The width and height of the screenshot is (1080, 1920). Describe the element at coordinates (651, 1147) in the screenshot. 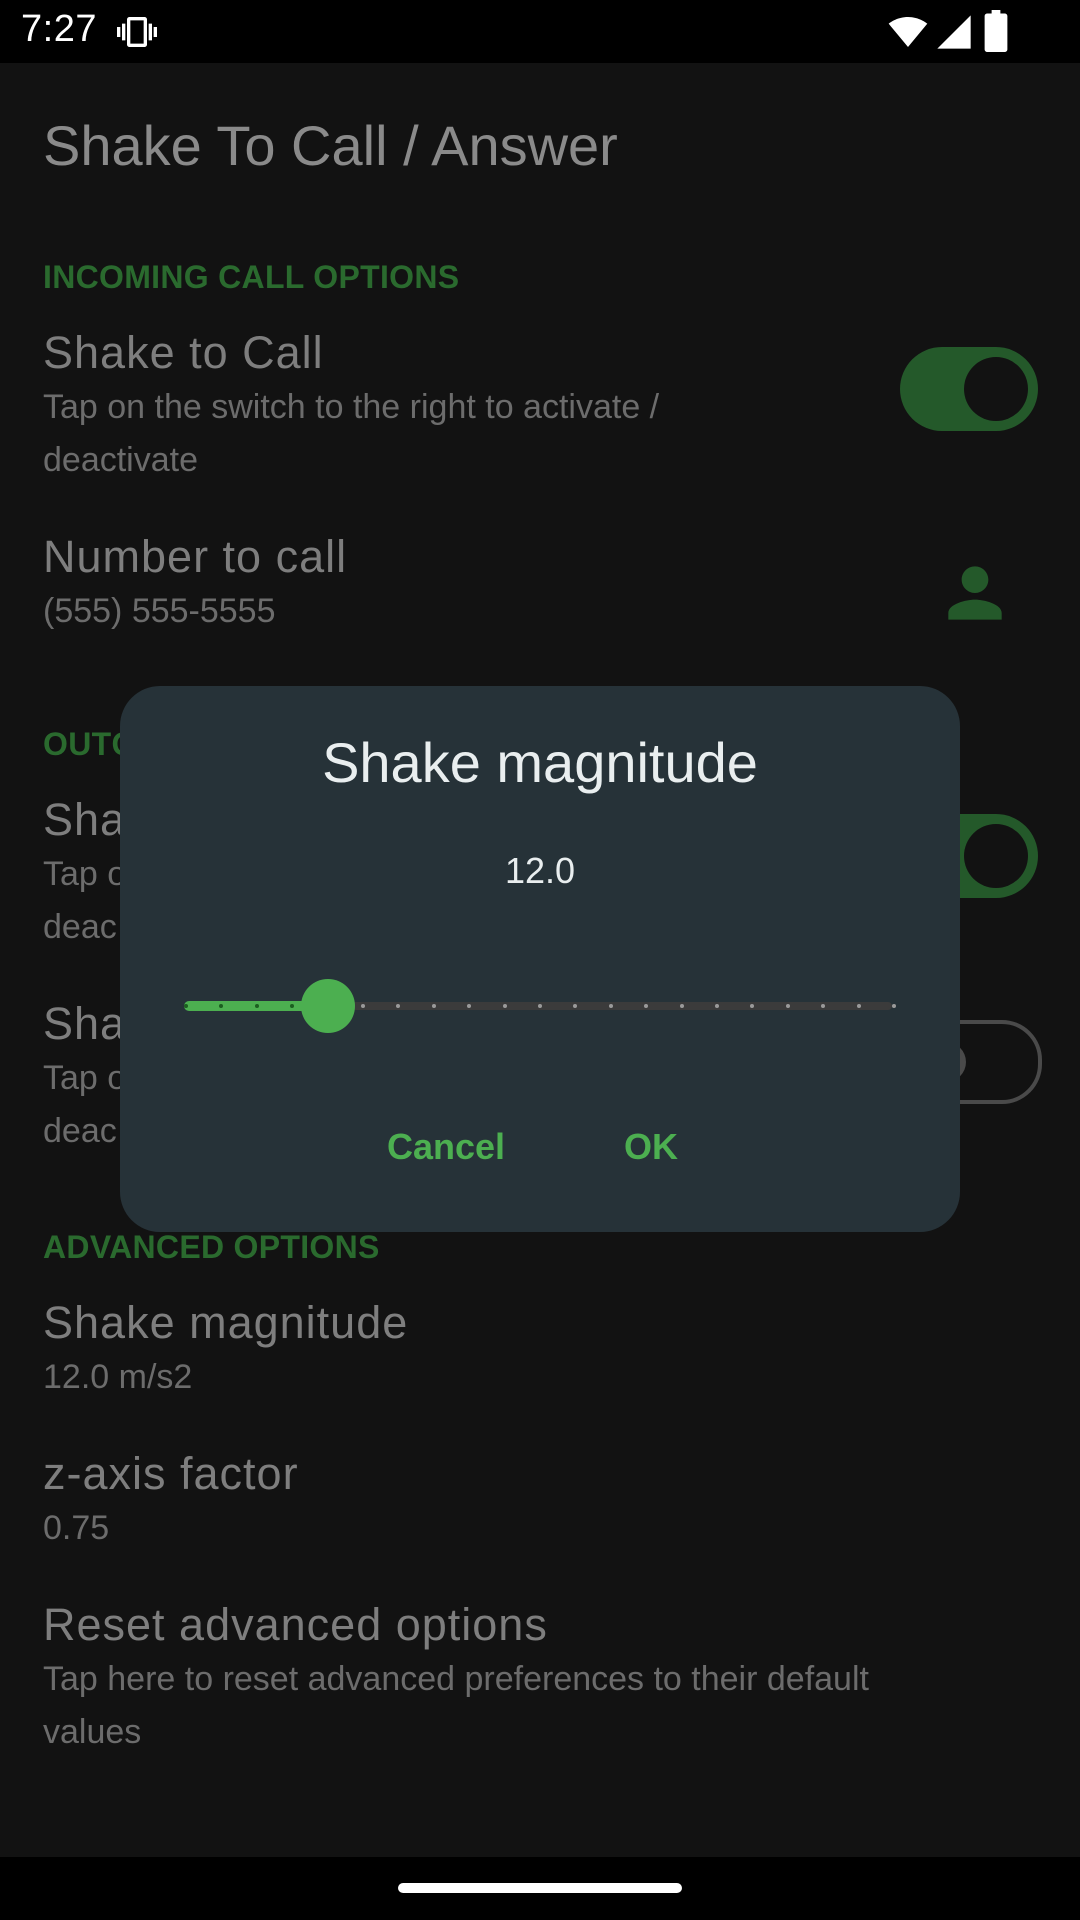

I see `ok-button: OK` at that location.